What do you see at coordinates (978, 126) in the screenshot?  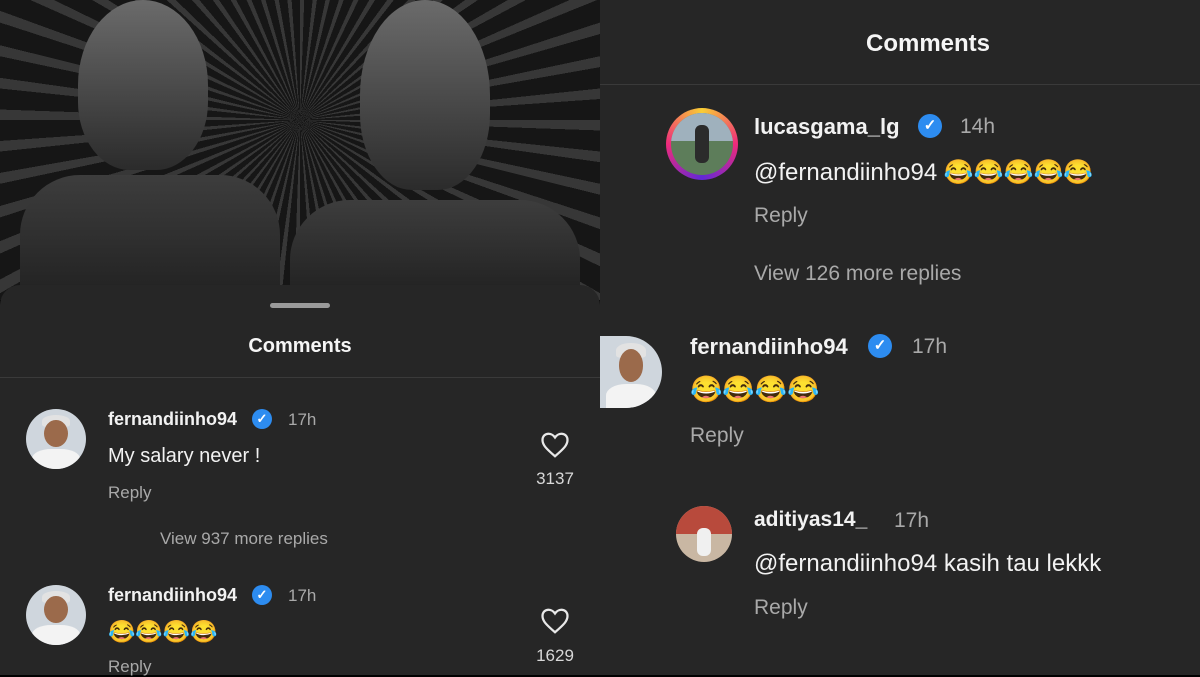 I see `comment-time: 14h` at bounding box center [978, 126].